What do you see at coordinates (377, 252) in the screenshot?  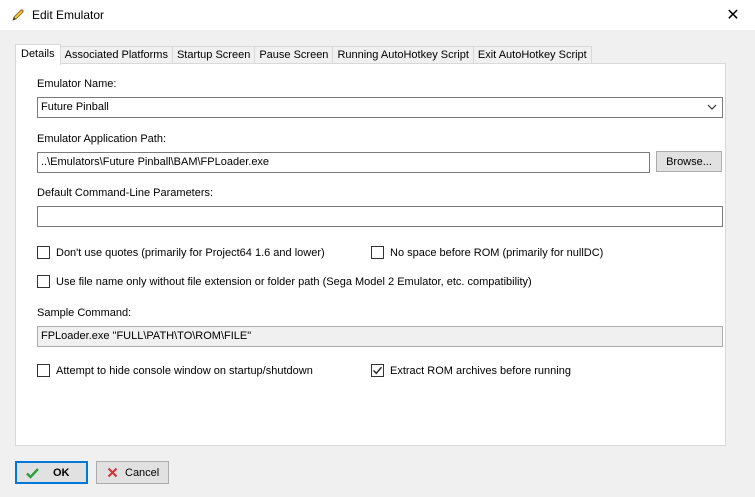 I see `no-space-checkbox-box` at bounding box center [377, 252].